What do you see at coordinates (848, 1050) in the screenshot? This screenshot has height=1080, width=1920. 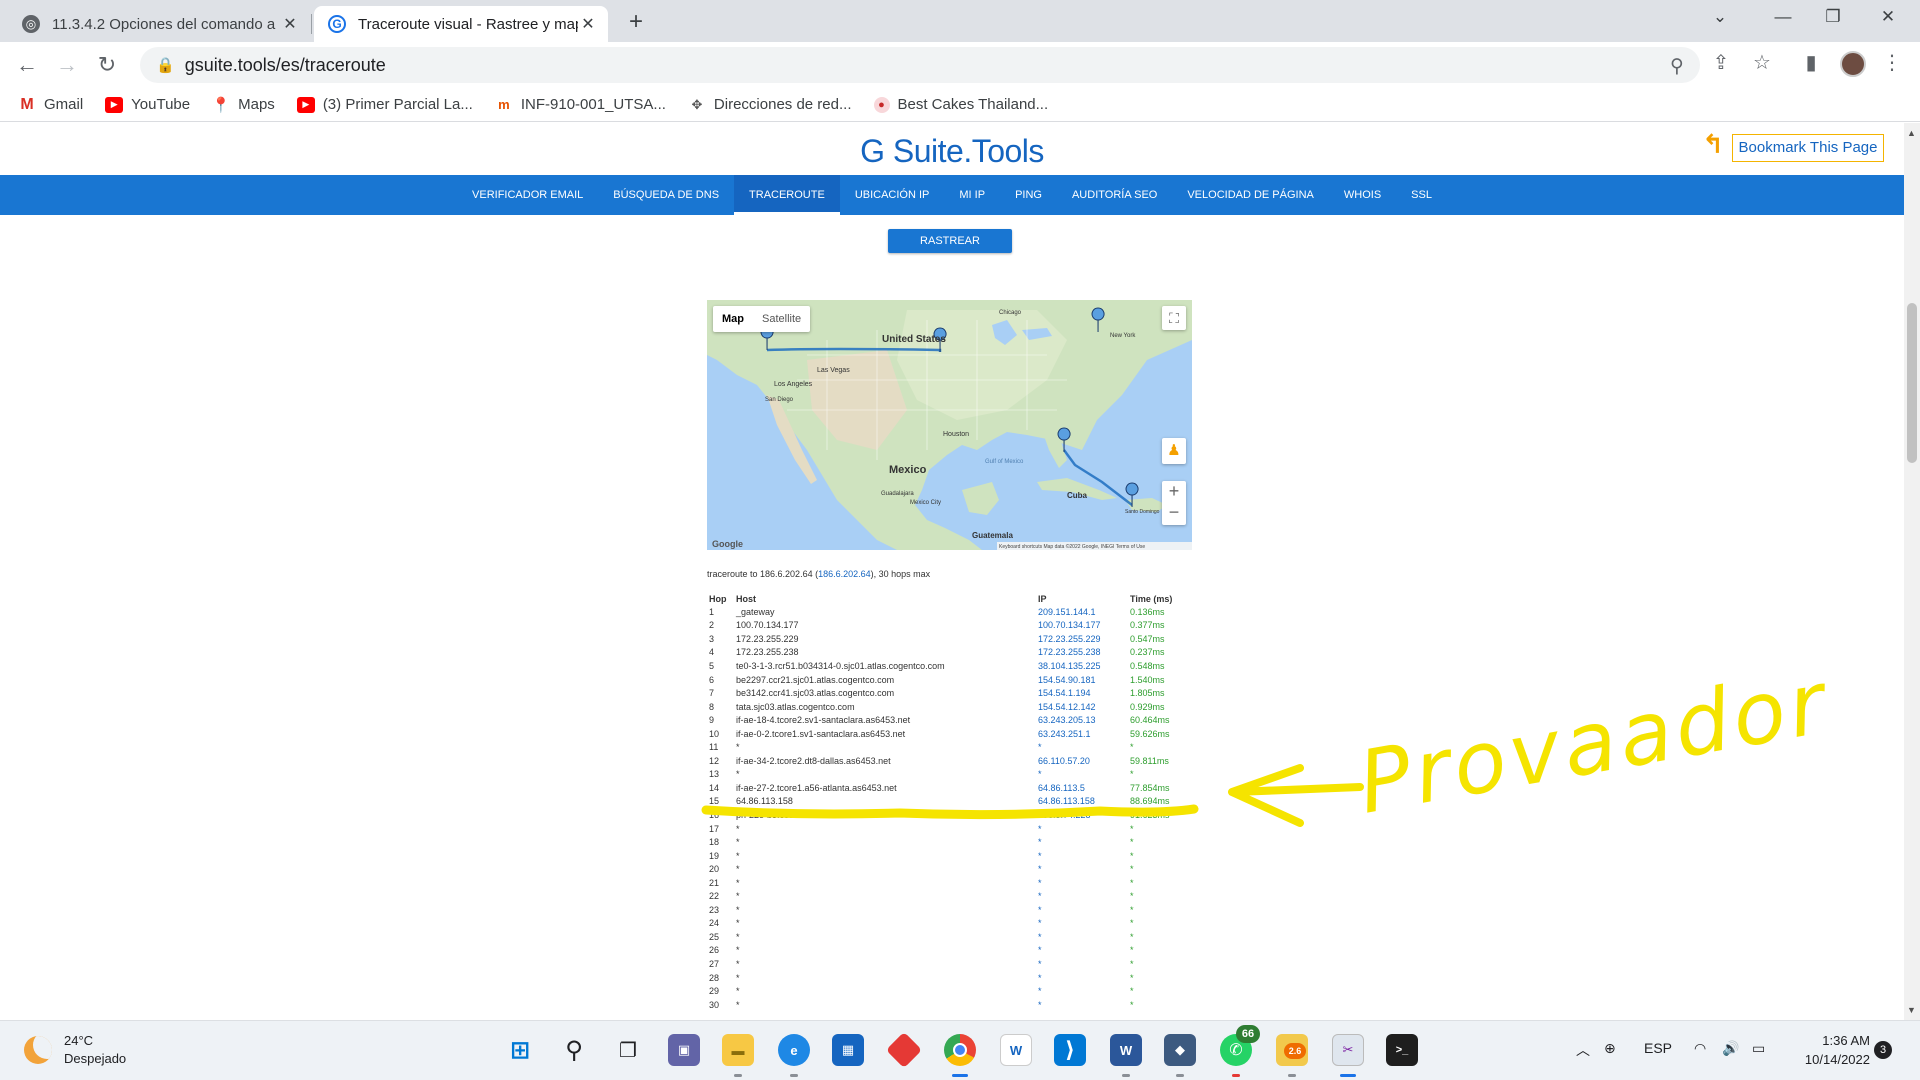 I see `store-icon: ▦` at bounding box center [848, 1050].